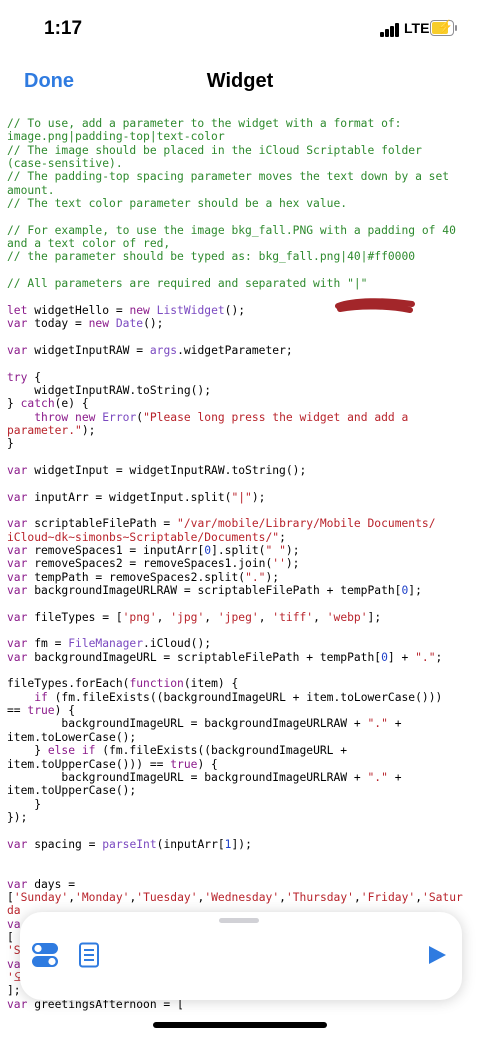  Describe the element at coordinates (41, 697) in the screenshot. I see `code-token: if` at that location.